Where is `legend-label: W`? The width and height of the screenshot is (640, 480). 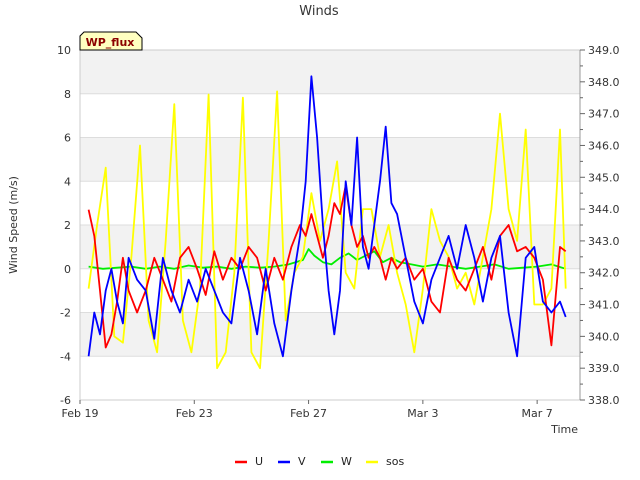 legend-label: W is located at coordinates (346, 461).